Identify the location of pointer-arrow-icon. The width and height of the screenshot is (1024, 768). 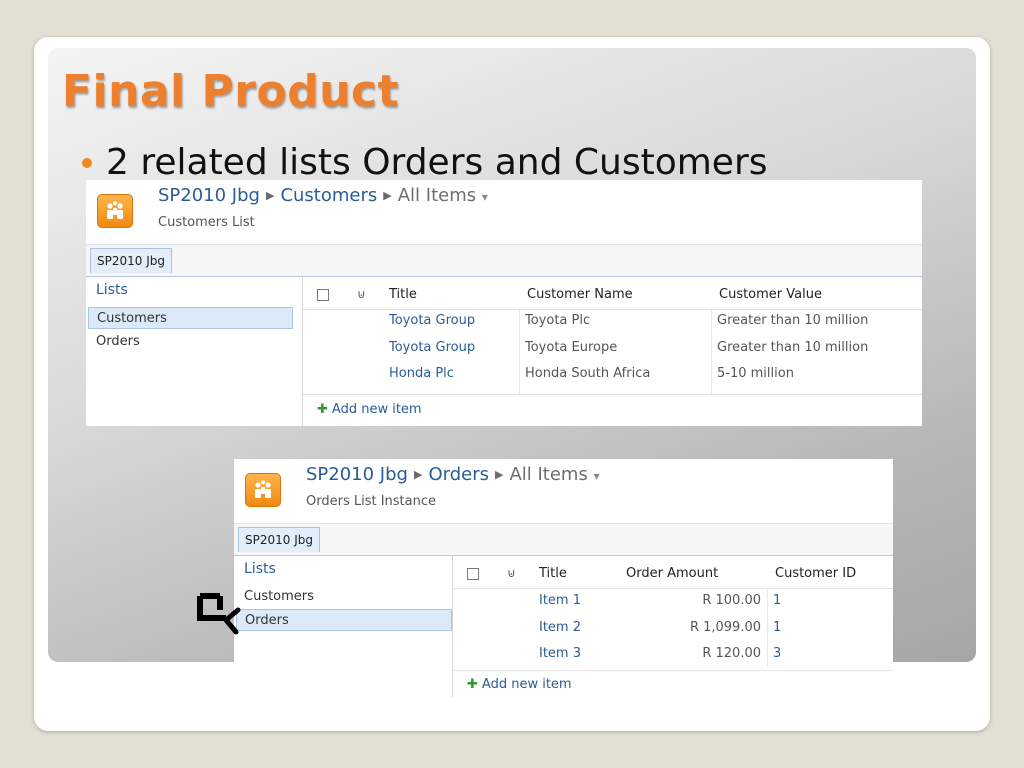
(219, 614).